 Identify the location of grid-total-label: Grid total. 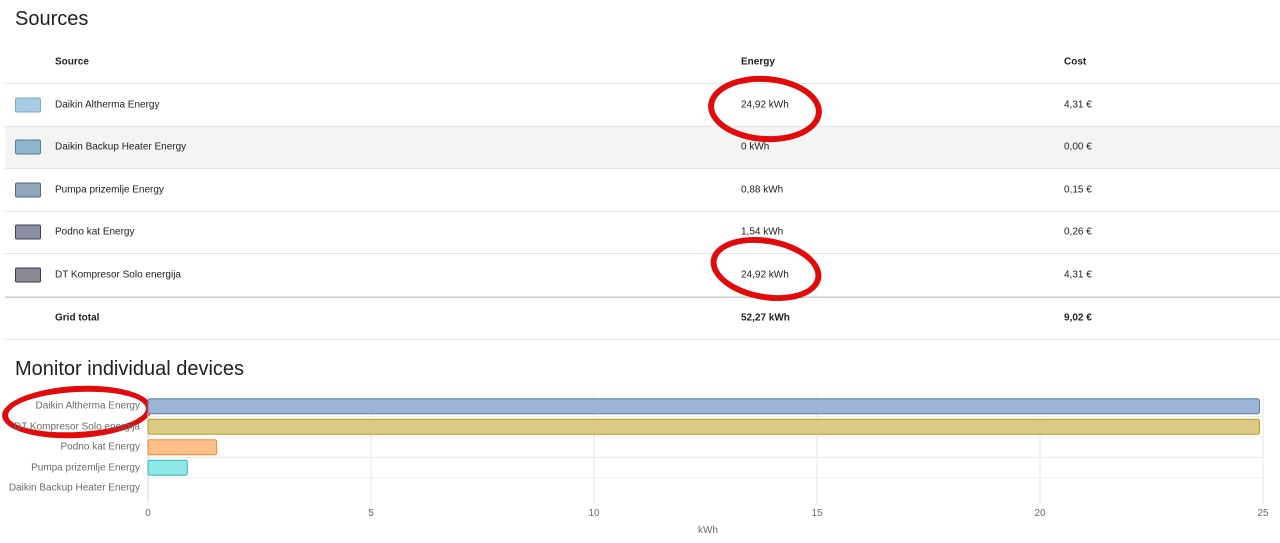
(77, 318).